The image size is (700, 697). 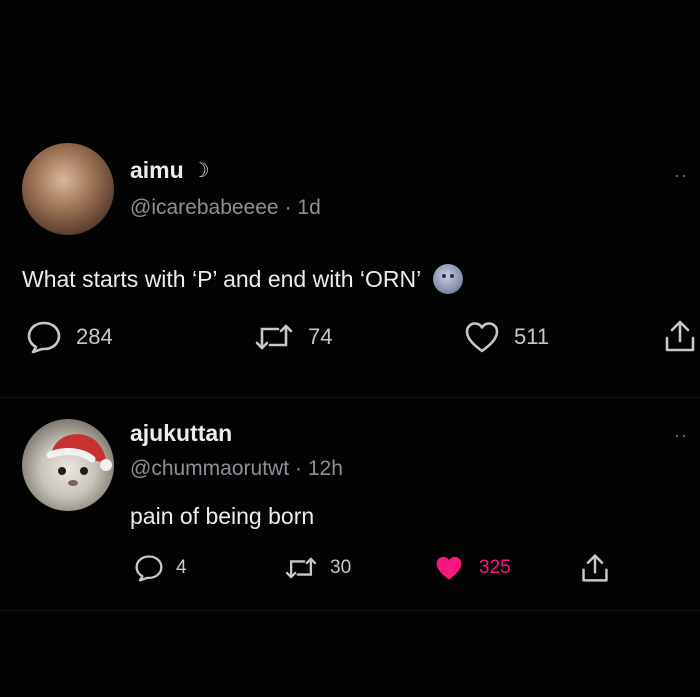 What do you see at coordinates (341, 567) in the screenshot?
I see `retweet-count: 30` at bounding box center [341, 567].